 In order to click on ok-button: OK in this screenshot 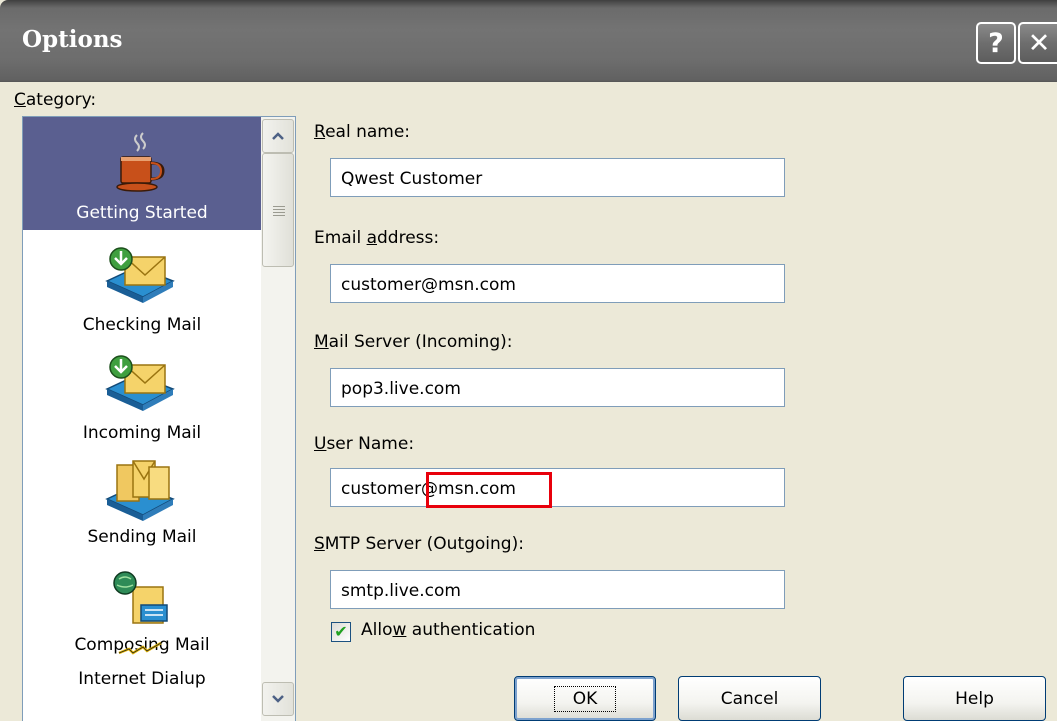, I will do `click(585, 698)`.